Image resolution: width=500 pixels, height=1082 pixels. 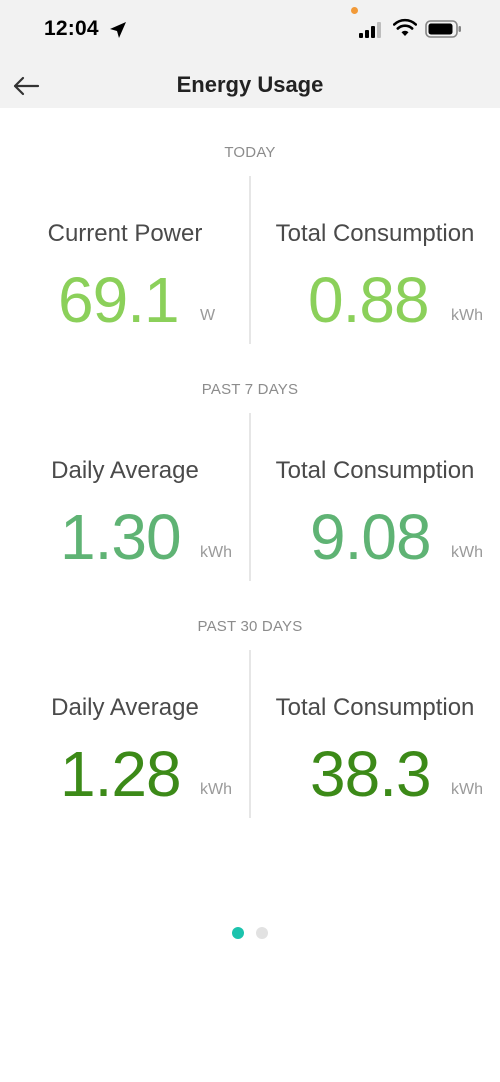 I want to click on section-label-today: TODAY, so click(x=250, y=152).